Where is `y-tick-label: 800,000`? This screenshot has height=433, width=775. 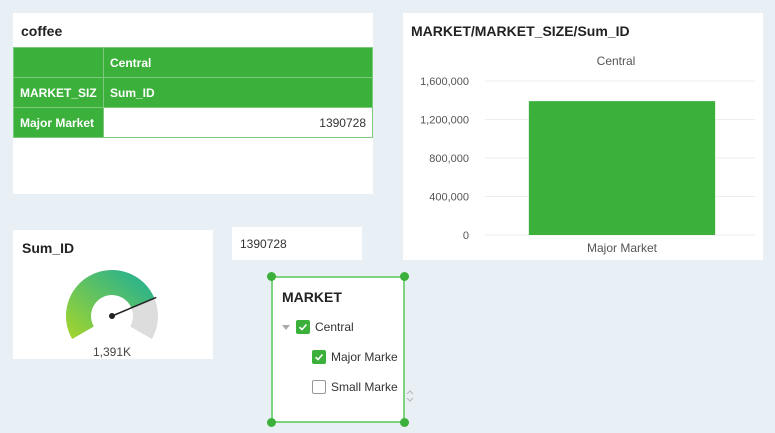
y-tick-label: 800,000 is located at coordinates (449, 159).